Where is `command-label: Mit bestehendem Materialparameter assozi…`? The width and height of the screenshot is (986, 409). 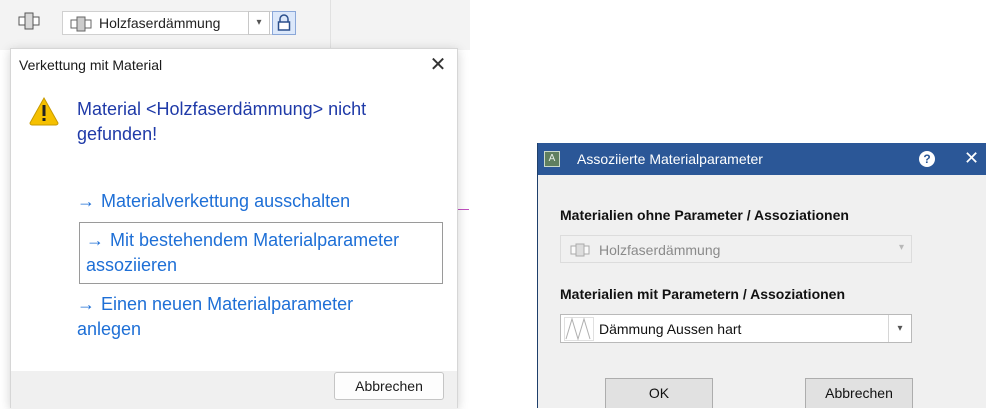
command-label: Mit bestehendem Materialparameter assozi… is located at coordinates (243, 252).